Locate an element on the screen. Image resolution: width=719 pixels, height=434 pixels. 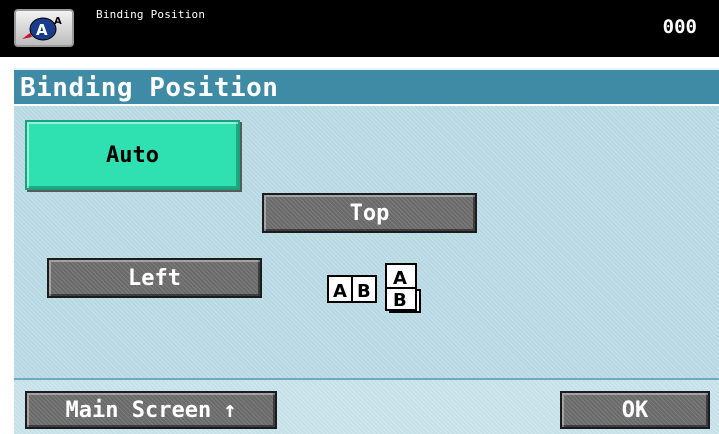
job-counter: 000 is located at coordinates (679, 27).